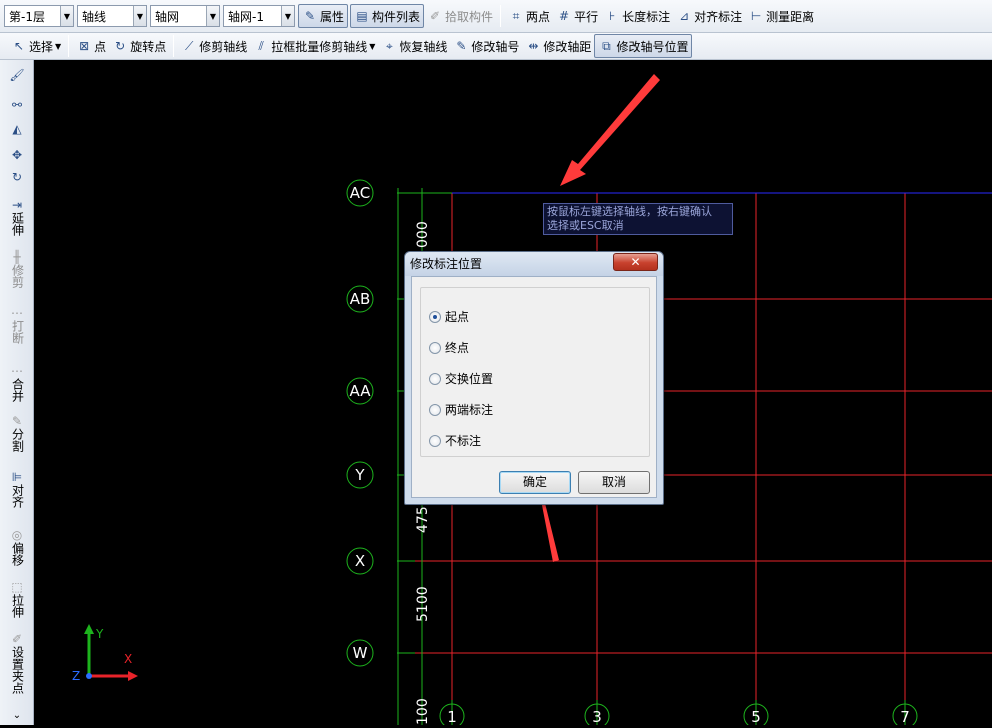 Image resolution: width=992 pixels, height=728 pixels. I want to click on row-label: Y, so click(359, 475).